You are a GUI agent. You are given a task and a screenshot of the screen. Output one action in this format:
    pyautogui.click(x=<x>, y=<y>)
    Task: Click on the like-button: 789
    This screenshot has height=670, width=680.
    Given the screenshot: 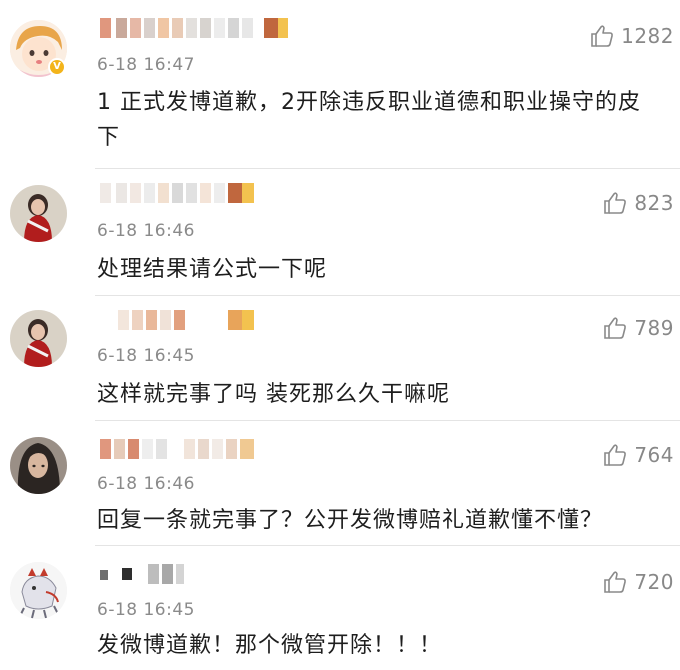 What is the action you would take?
    pyautogui.click(x=638, y=328)
    